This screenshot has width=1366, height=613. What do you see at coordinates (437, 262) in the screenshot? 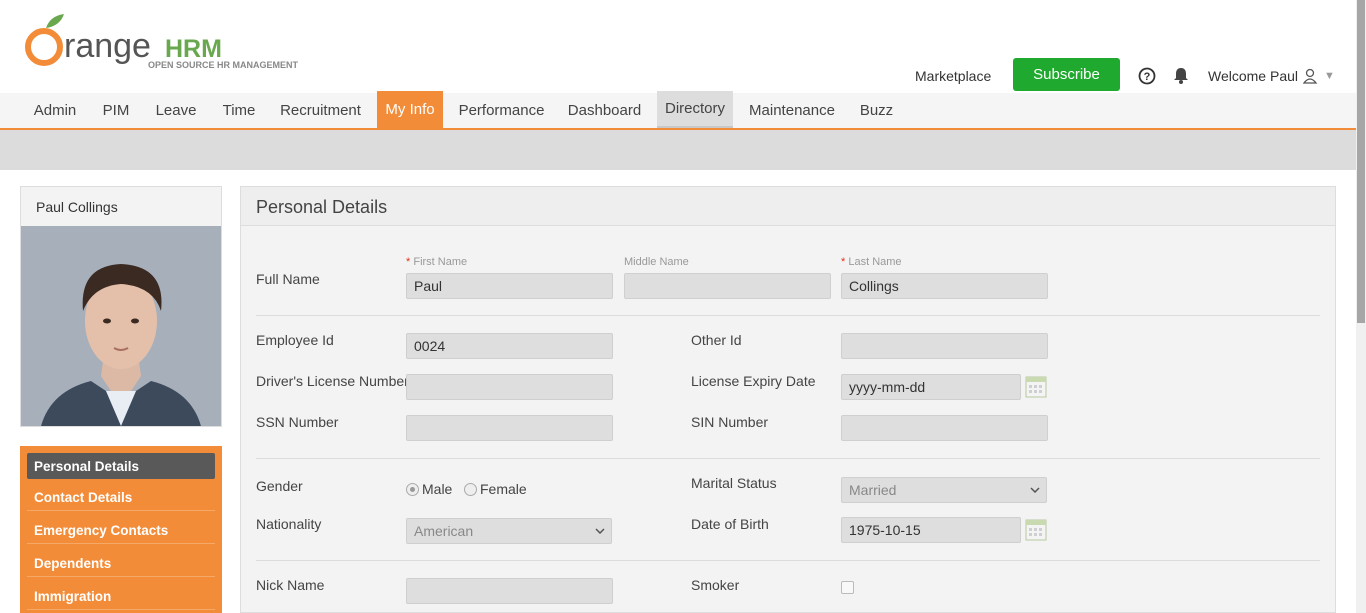
I see `first-name-label: * First Name` at bounding box center [437, 262].